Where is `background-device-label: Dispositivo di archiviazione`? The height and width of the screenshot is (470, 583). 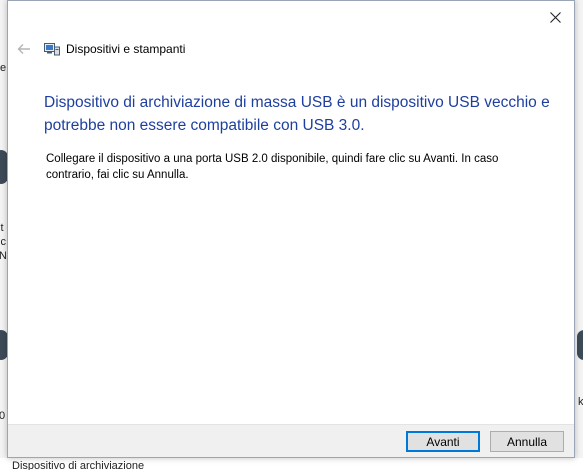
background-device-label: Dispositivo di archiviazione is located at coordinates (78, 465).